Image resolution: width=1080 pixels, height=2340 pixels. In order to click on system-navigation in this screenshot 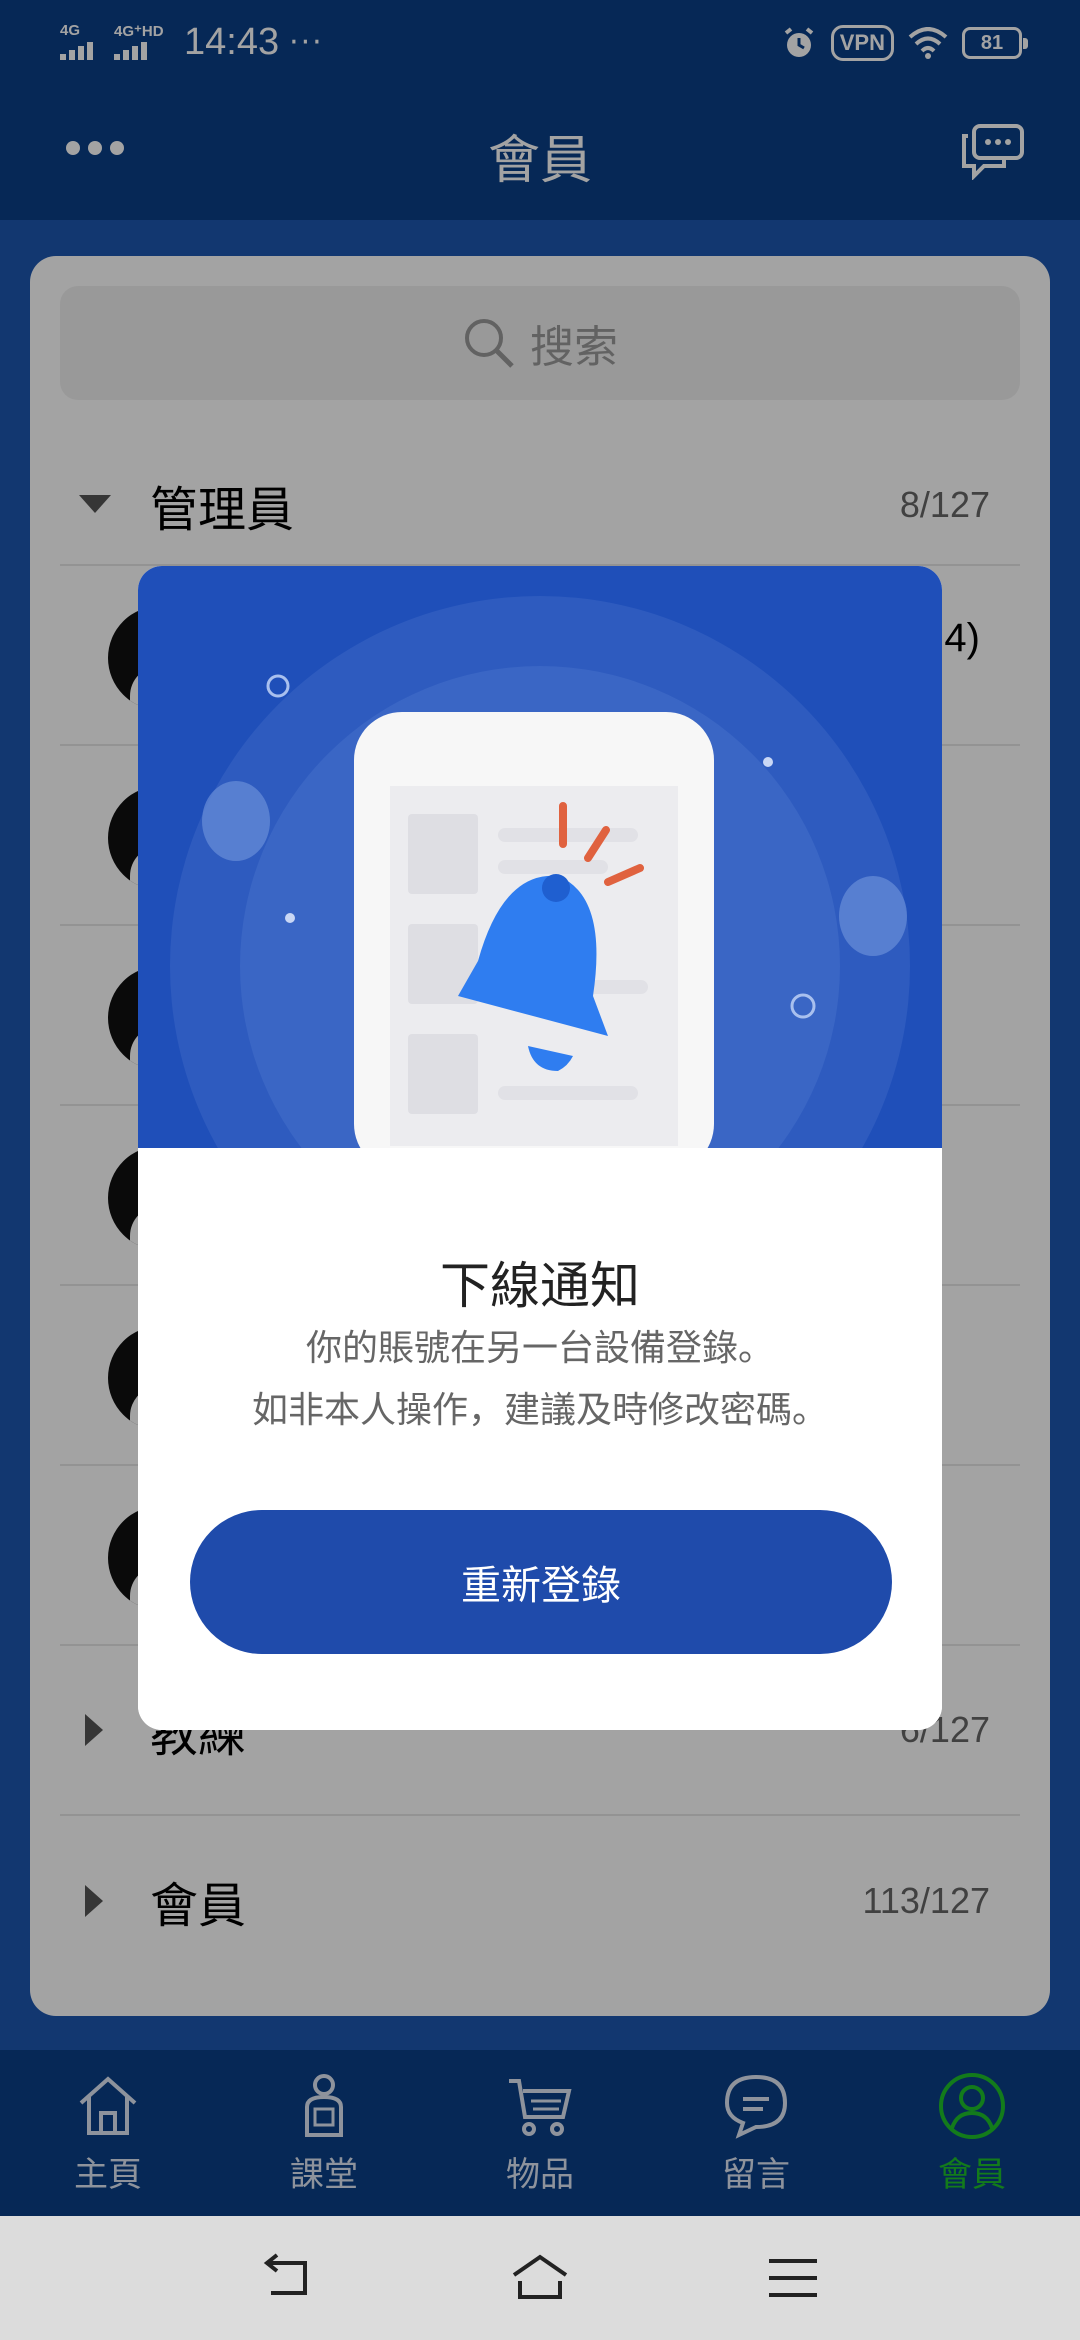, I will do `click(540, 2278)`.